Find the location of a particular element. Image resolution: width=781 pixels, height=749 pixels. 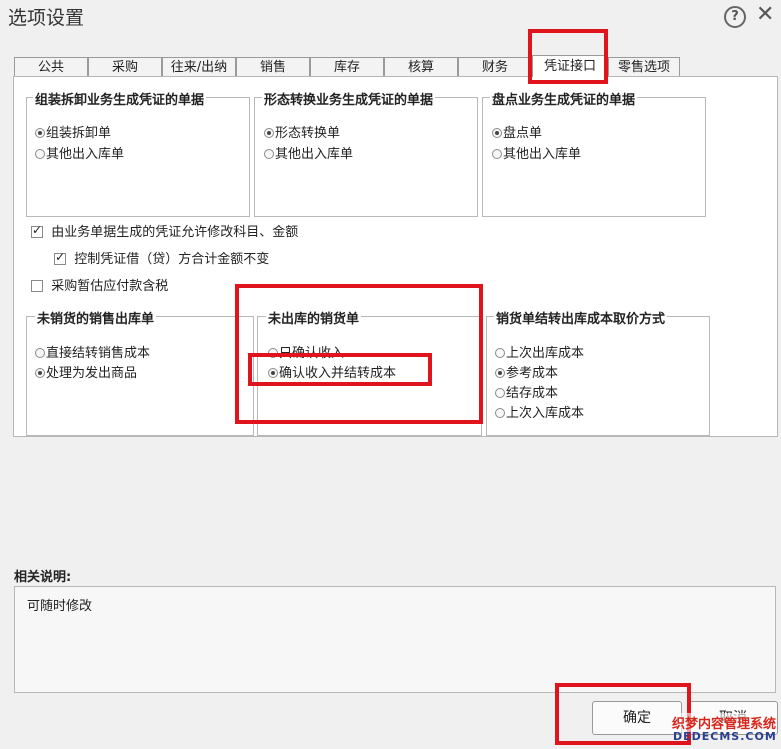

group-transform-title: 形态转换业务生成凭证的单据 is located at coordinates (349, 98).